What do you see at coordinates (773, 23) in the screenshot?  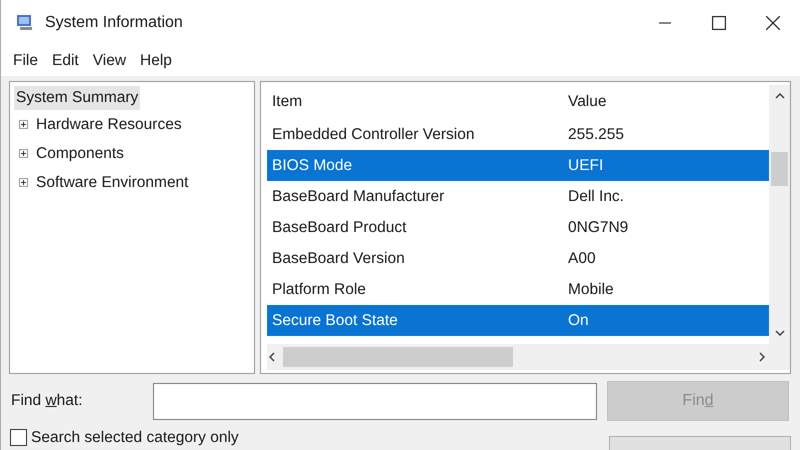 I see `close-icon` at bounding box center [773, 23].